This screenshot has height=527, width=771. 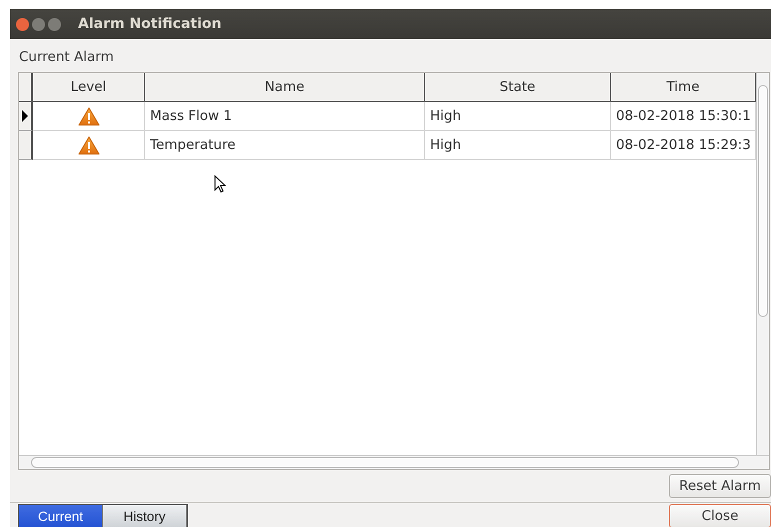 I want to click on tab: Current, so click(x=61, y=516).